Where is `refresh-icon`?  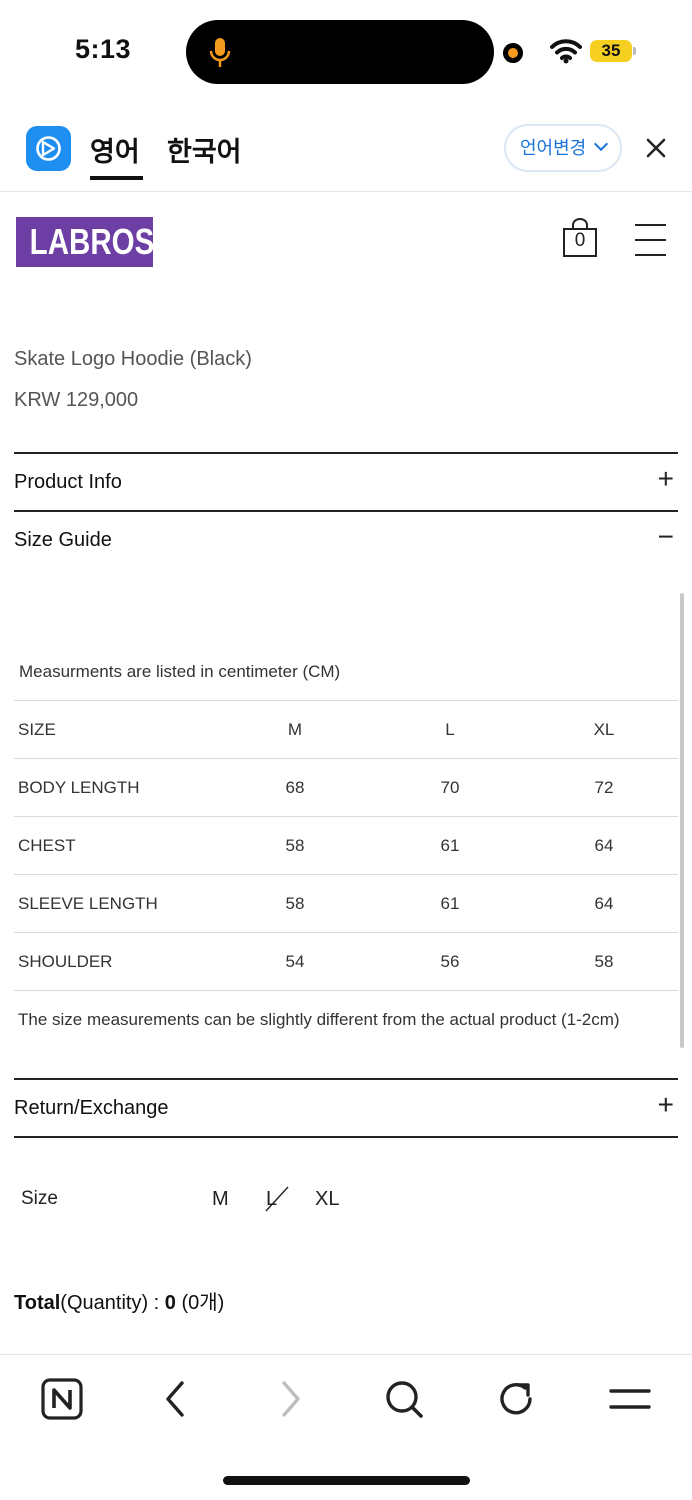
refresh-icon is located at coordinates (516, 1399).